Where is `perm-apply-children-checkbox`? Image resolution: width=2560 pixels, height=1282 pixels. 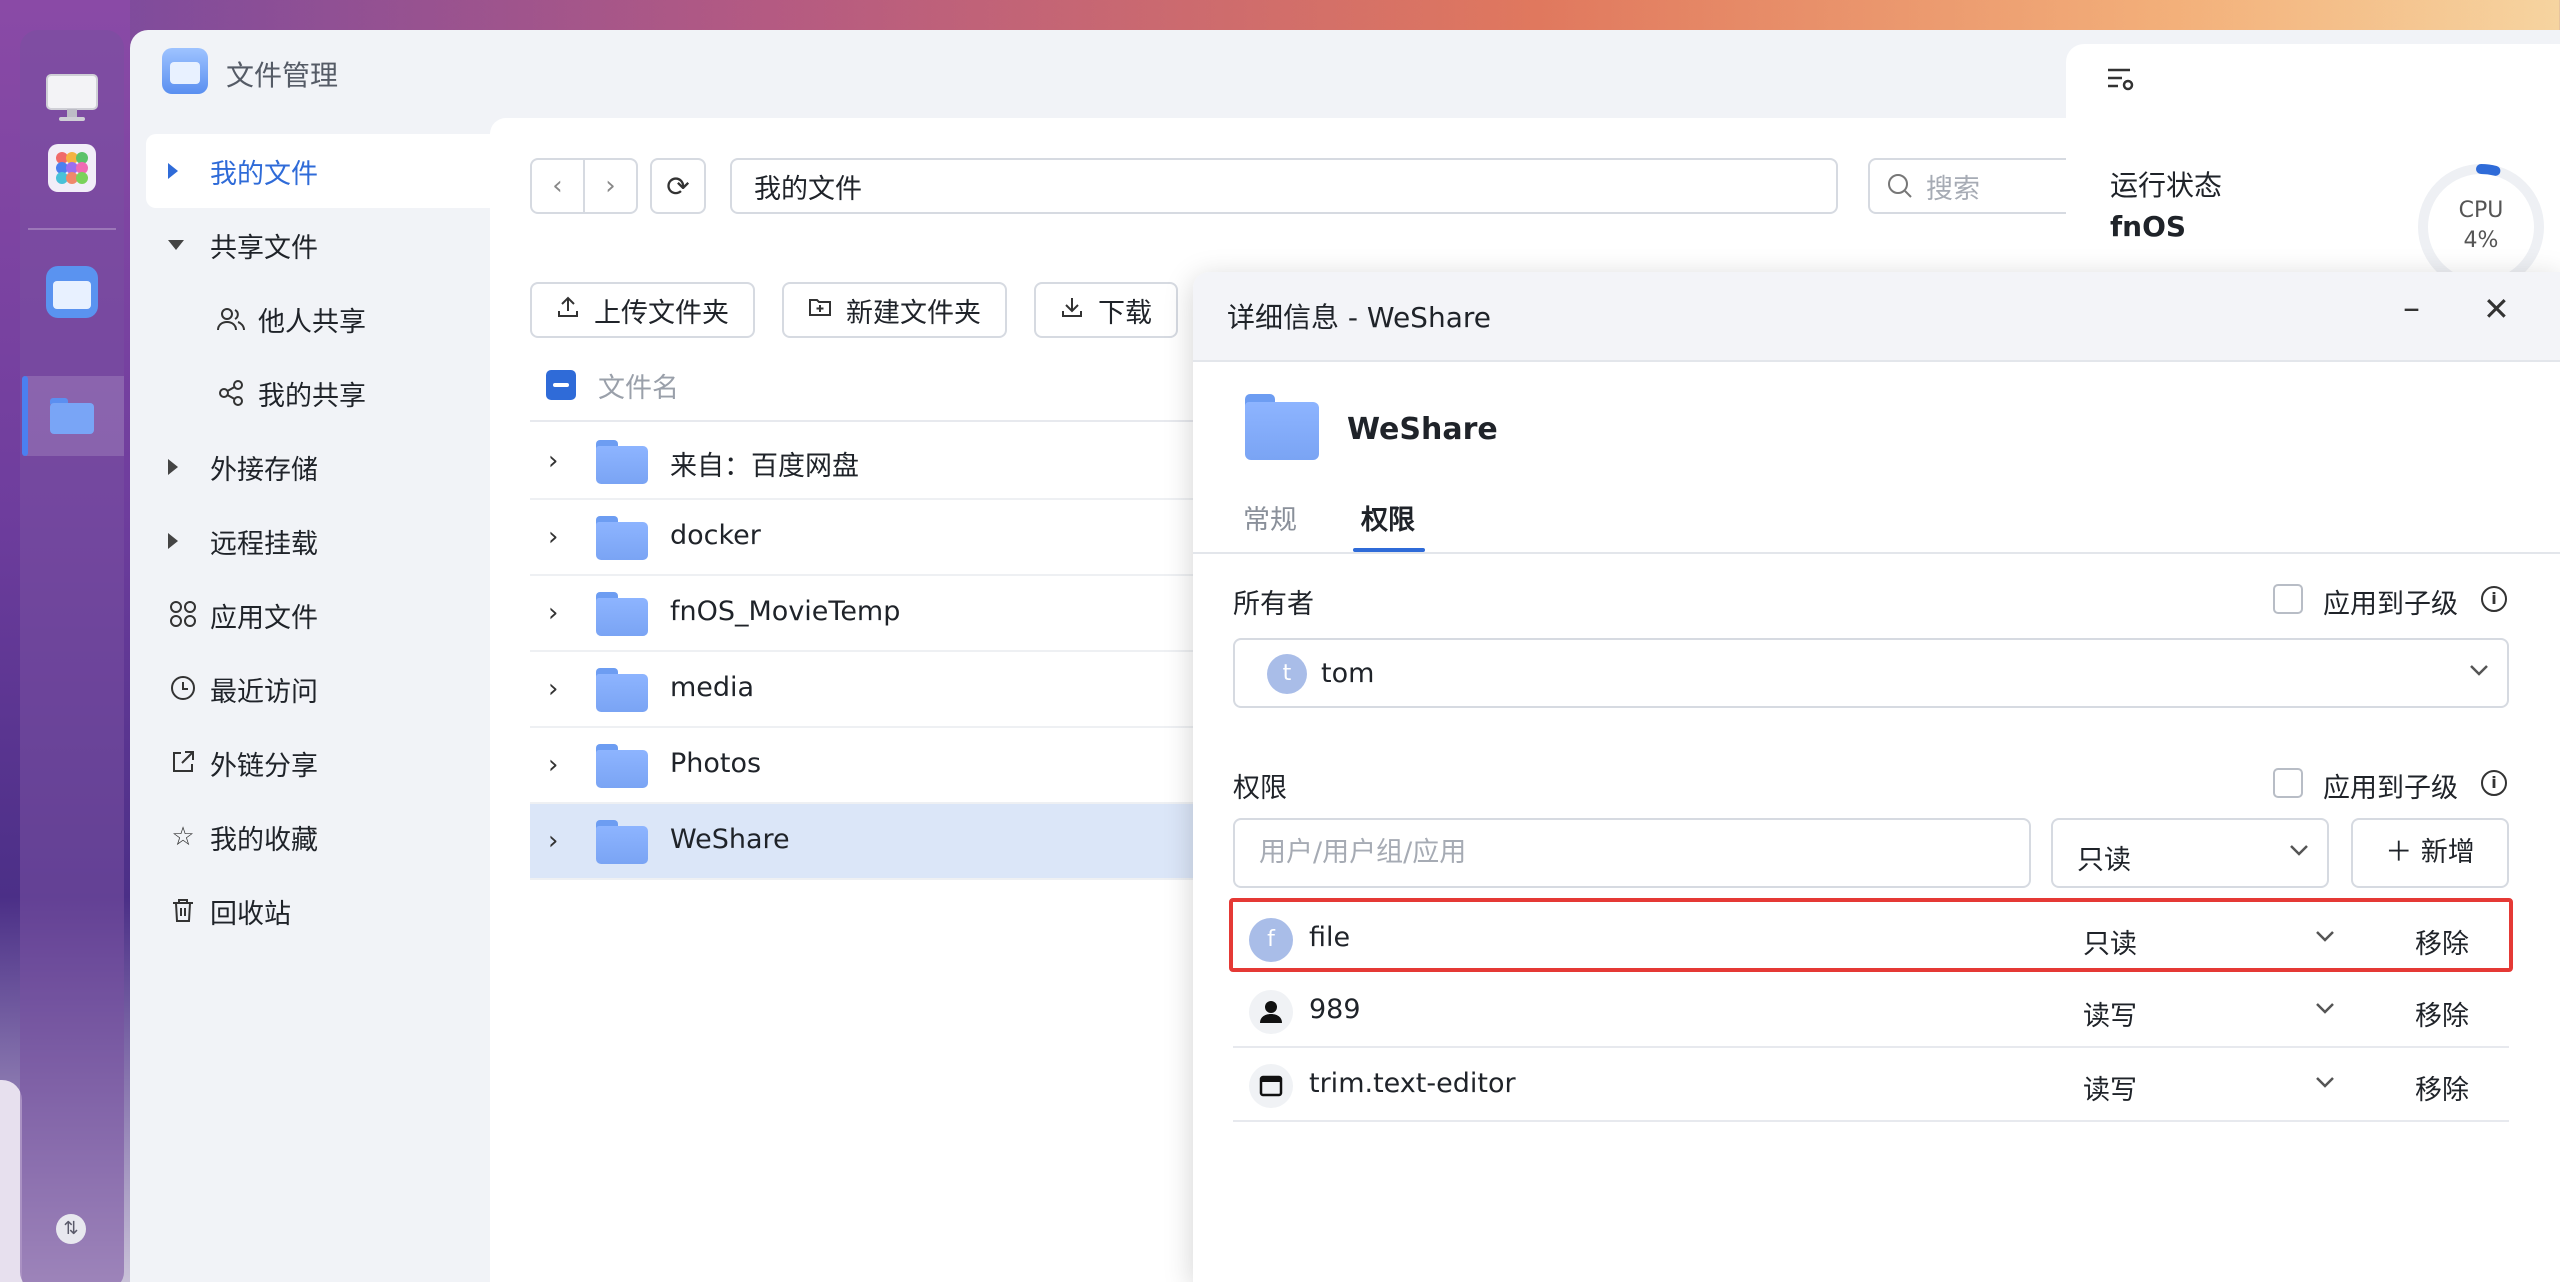
perm-apply-children-checkbox is located at coordinates (2288, 783).